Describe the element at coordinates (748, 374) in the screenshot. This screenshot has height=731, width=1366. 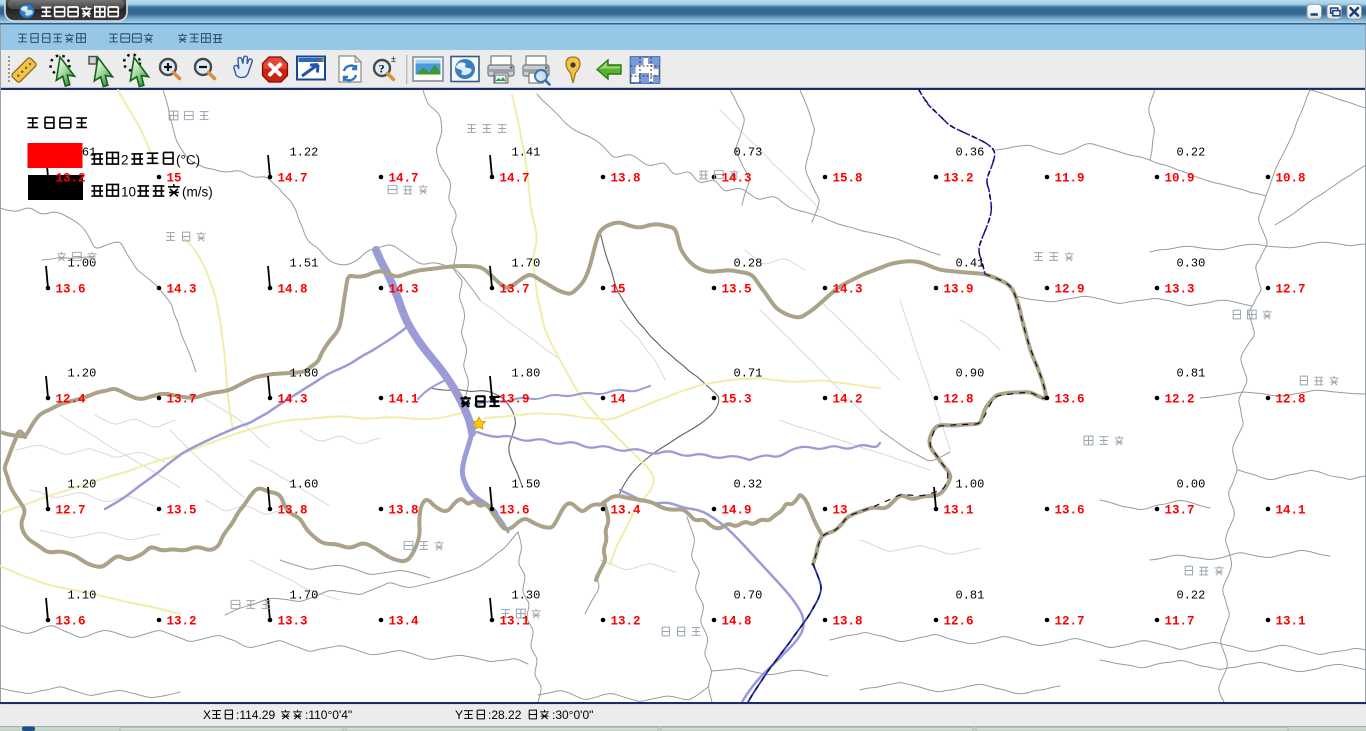
I see `svg-text: 0.71` at that location.